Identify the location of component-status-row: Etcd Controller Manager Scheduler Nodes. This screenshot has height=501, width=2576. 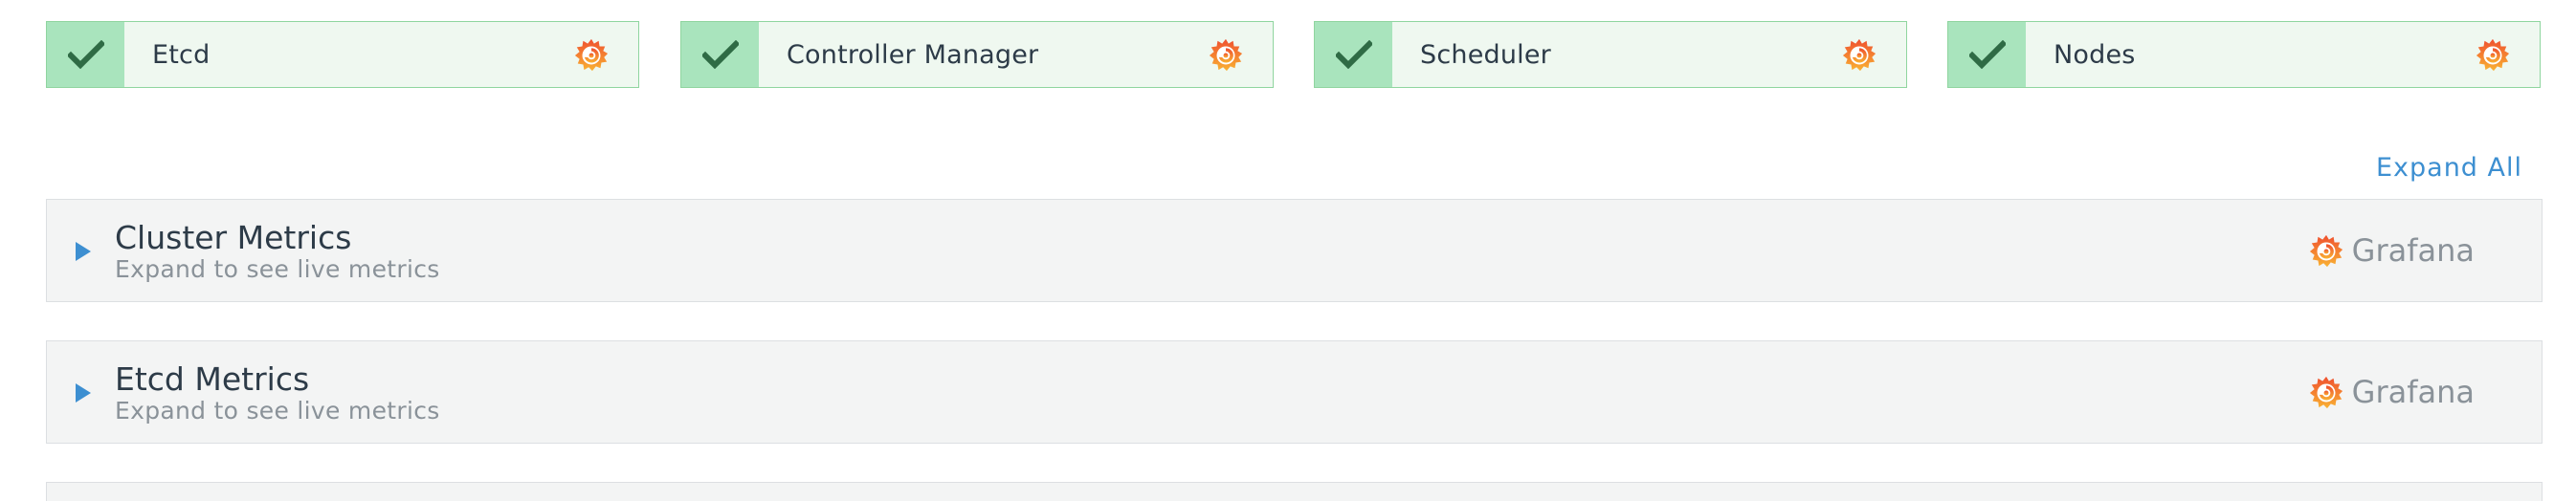
(1294, 56).